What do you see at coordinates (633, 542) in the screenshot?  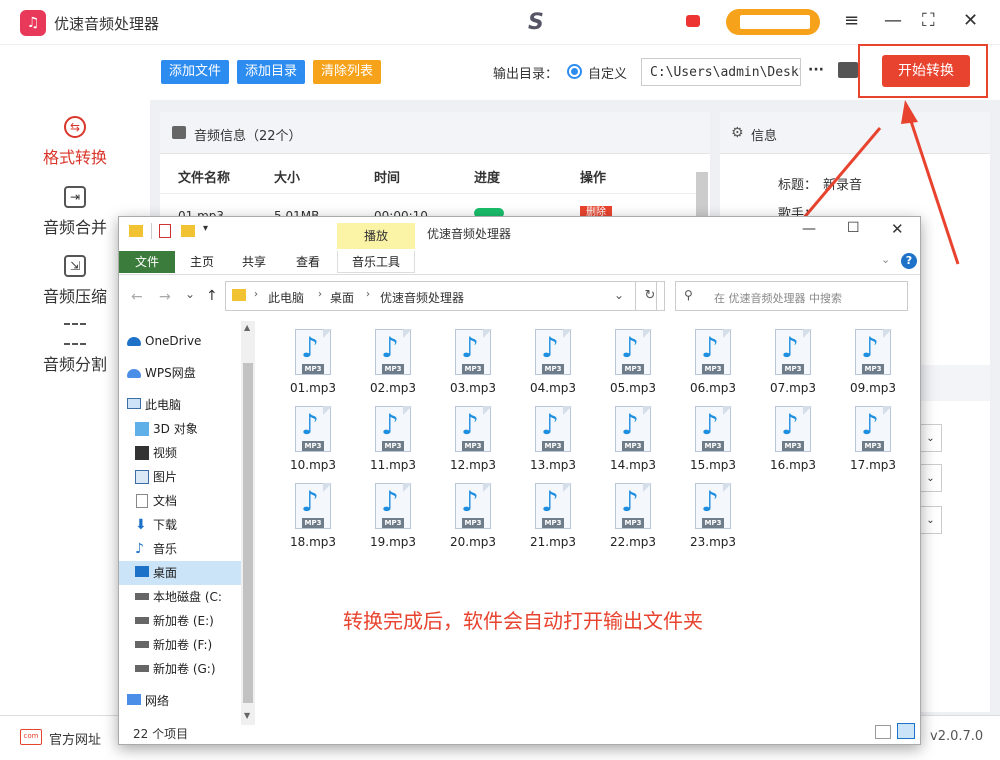 I see `file-name: 22.mp3` at bounding box center [633, 542].